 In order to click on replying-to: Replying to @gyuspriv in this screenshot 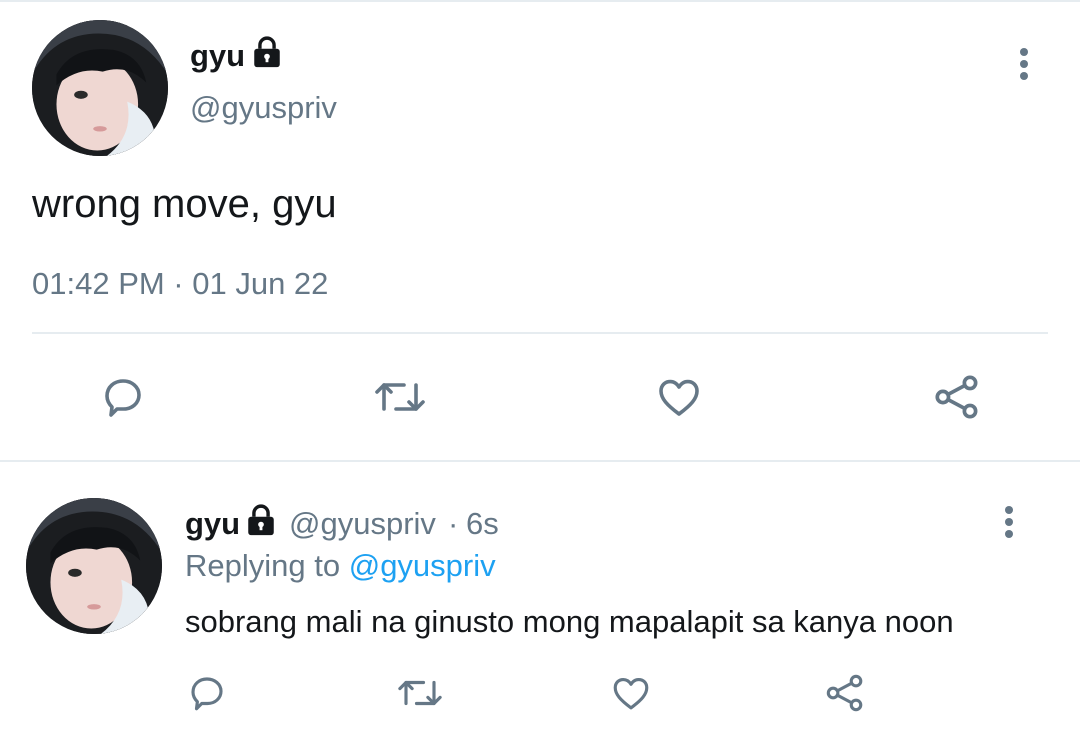, I will do `click(340, 566)`.